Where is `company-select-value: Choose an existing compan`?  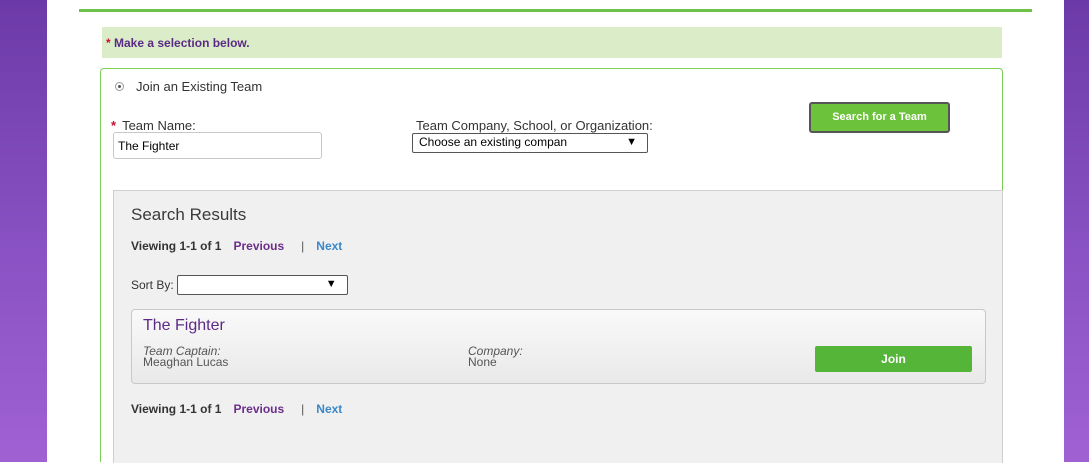 company-select-value: Choose an existing compan is located at coordinates (493, 142).